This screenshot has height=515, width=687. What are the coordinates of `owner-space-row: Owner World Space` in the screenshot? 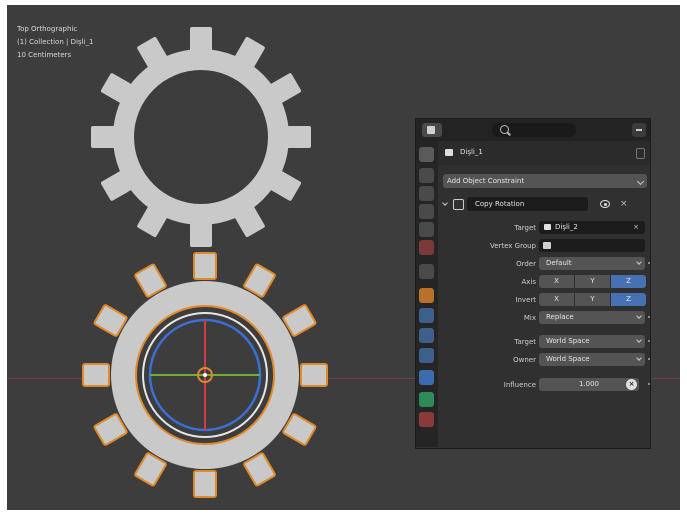 It's located at (544, 360).